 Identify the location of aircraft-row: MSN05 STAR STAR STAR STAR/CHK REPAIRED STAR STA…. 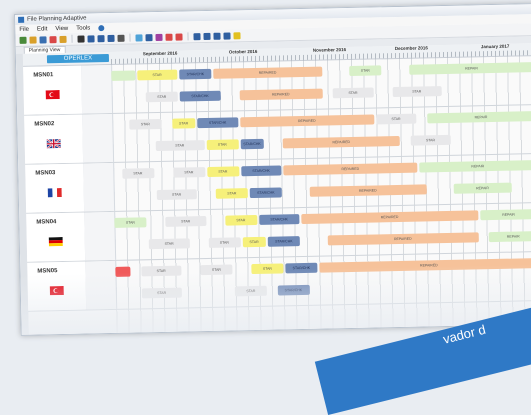
(279, 282).